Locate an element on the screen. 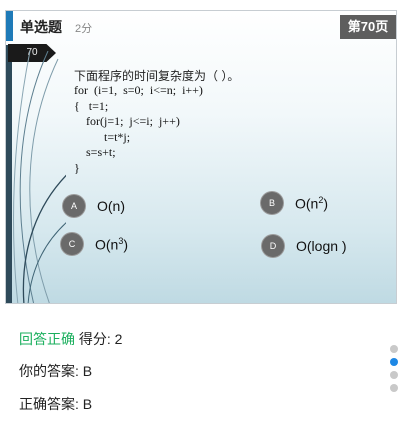  result-line: 回答正确 得分: 2 is located at coordinates (70, 339).